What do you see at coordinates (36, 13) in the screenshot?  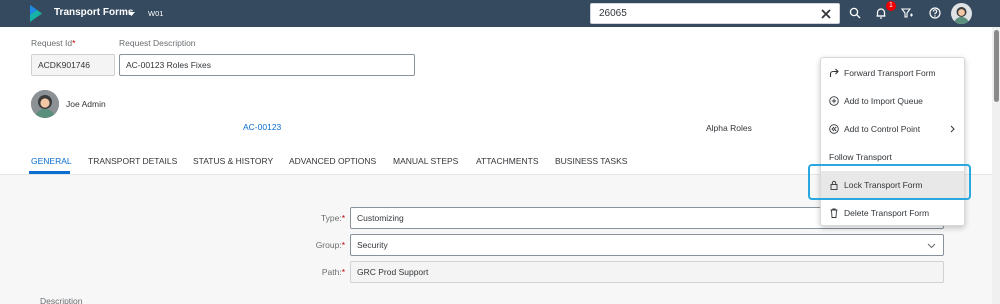 I see `app-logo-icon` at bounding box center [36, 13].